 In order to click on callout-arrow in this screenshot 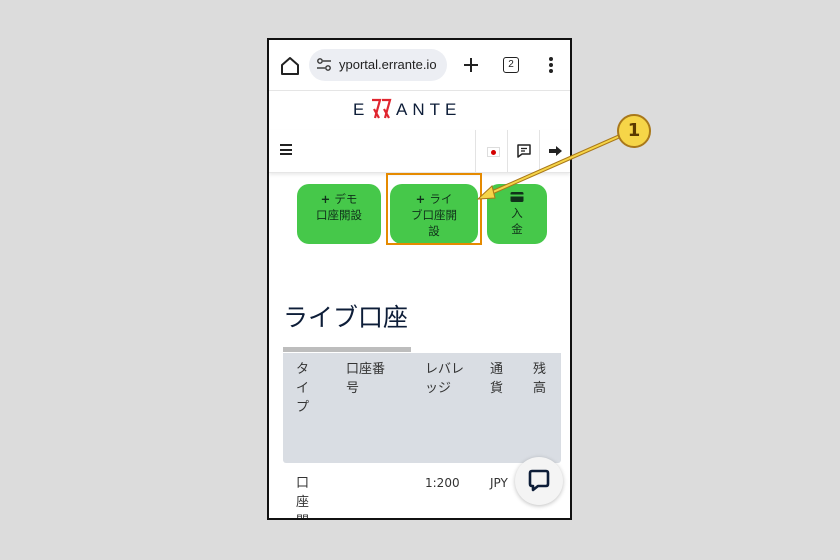, I will do `click(548, 167)`.